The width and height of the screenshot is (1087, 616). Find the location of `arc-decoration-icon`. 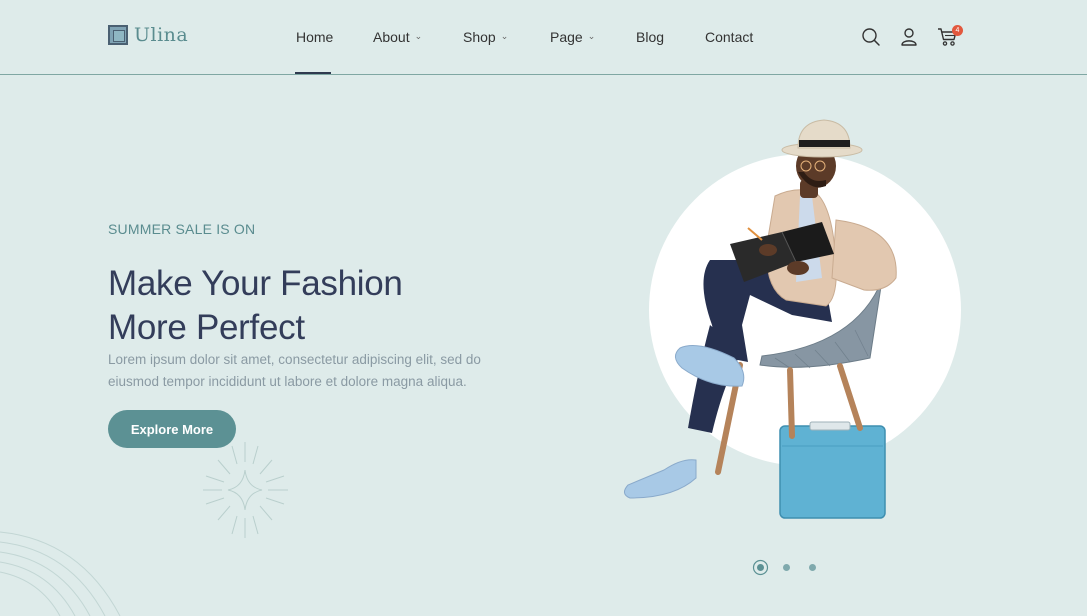

arc-decoration-icon is located at coordinates (60, 573).